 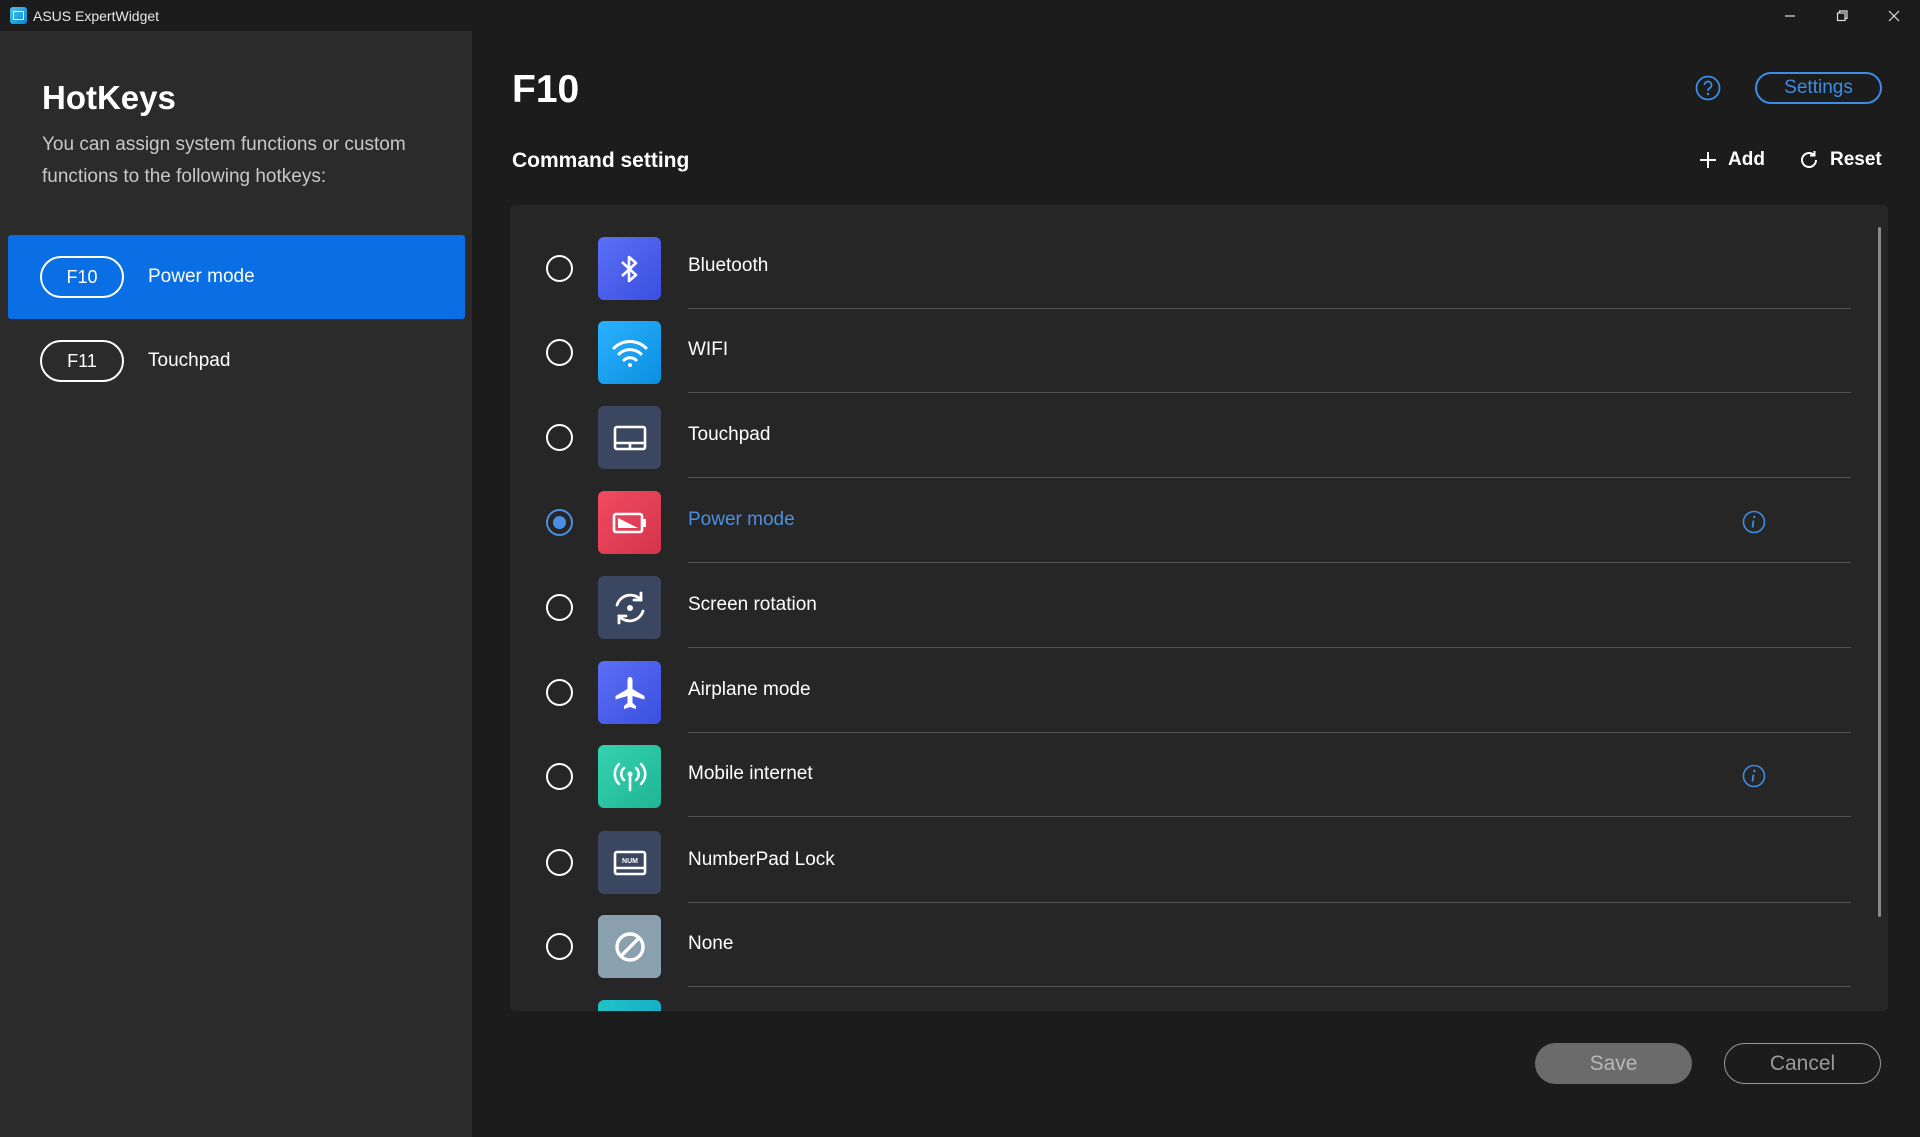 What do you see at coordinates (708, 349) in the screenshot?
I see `command-label: WIFI` at bounding box center [708, 349].